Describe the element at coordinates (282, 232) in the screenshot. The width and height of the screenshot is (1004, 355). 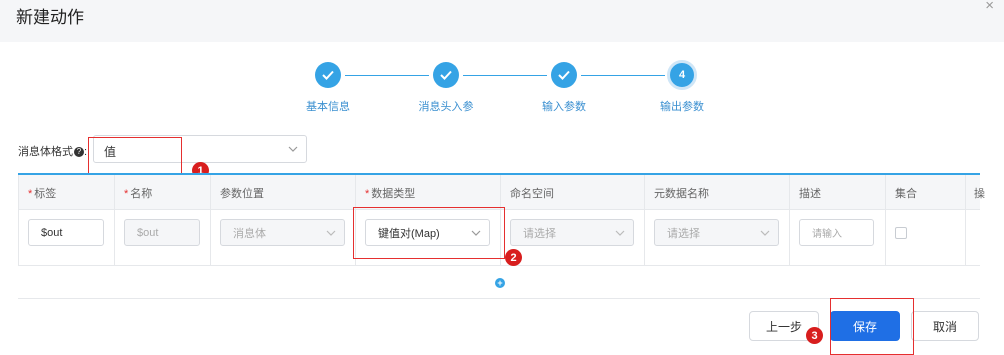
I see `position-select: 消息体` at that location.